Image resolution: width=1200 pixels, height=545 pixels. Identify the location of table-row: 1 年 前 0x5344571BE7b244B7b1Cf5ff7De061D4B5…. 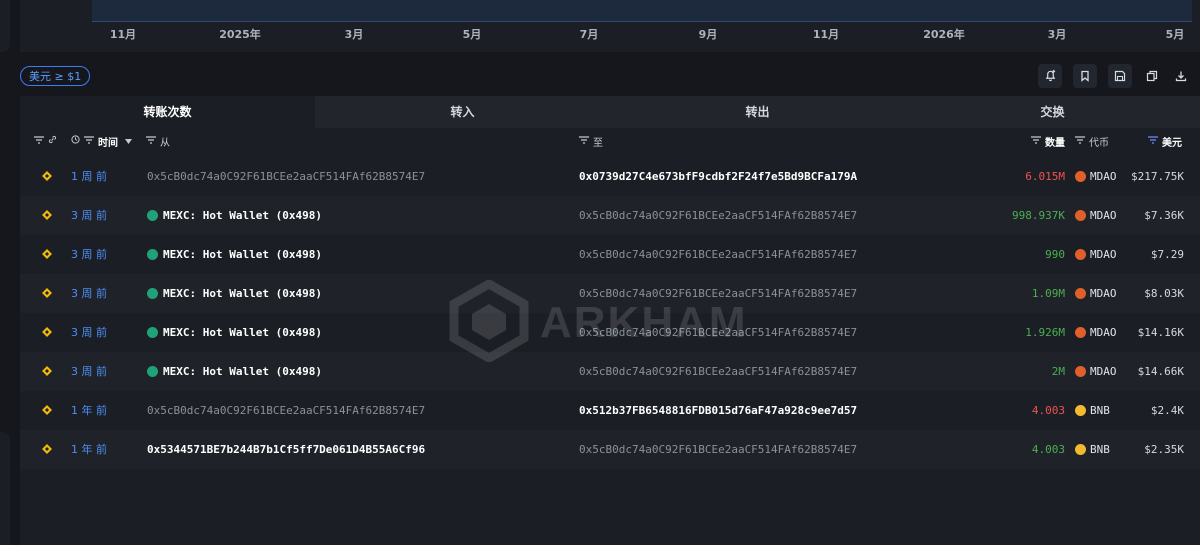
(610, 449).